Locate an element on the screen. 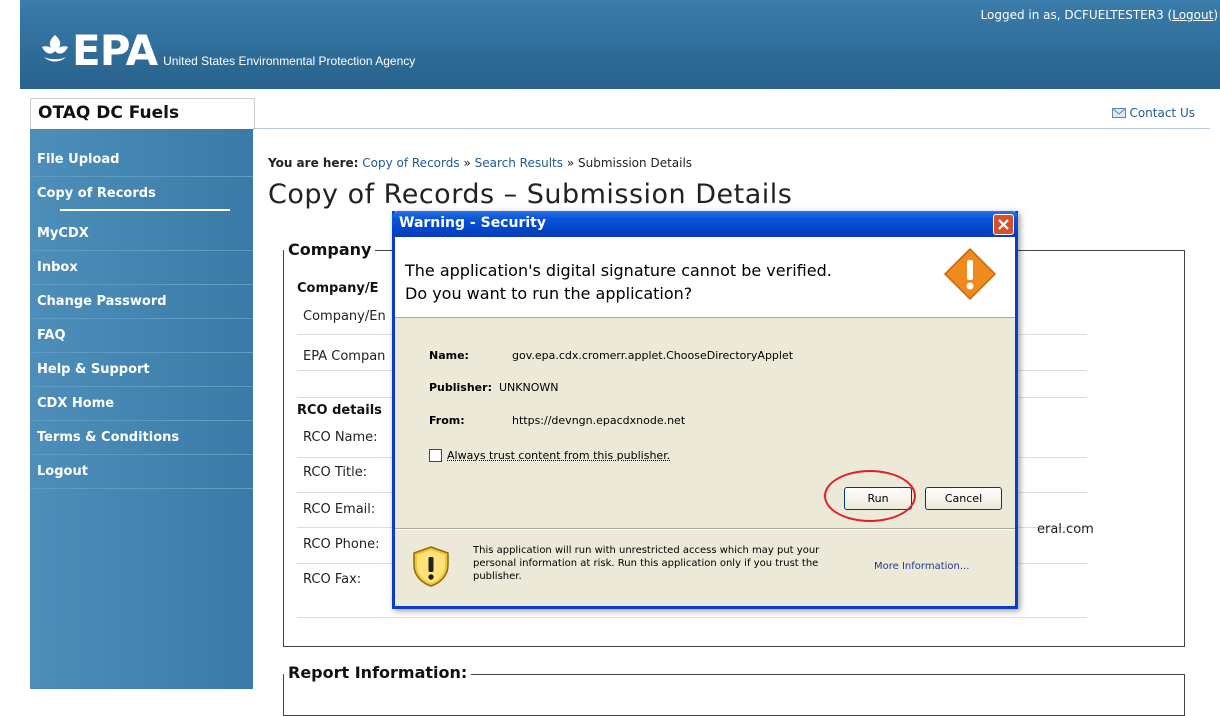 The height and width of the screenshot is (716, 1220). rco-row-label: RCO Title: is located at coordinates (335, 472).